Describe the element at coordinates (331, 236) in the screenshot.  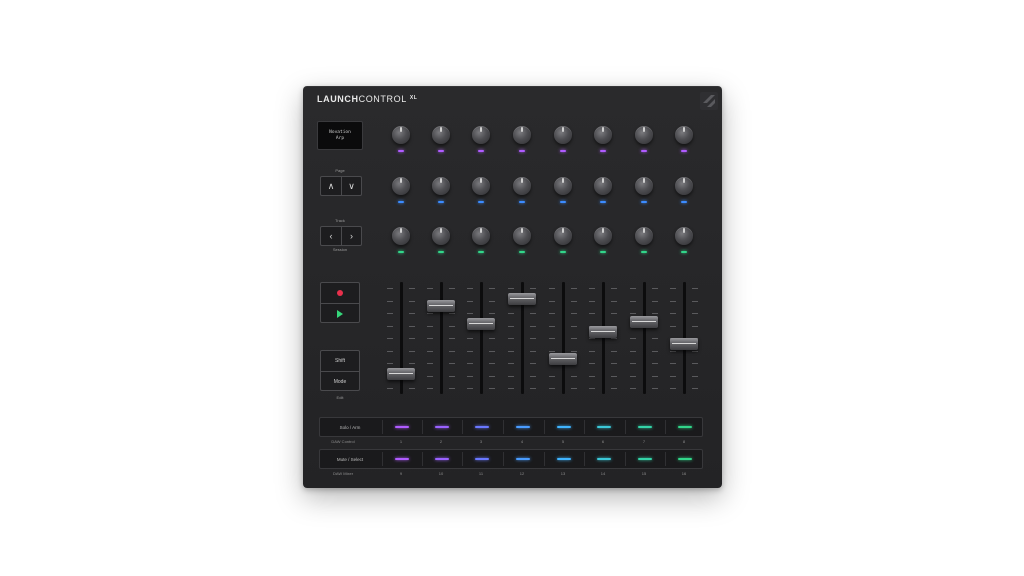
I see `track-left-button: ‹` at that location.